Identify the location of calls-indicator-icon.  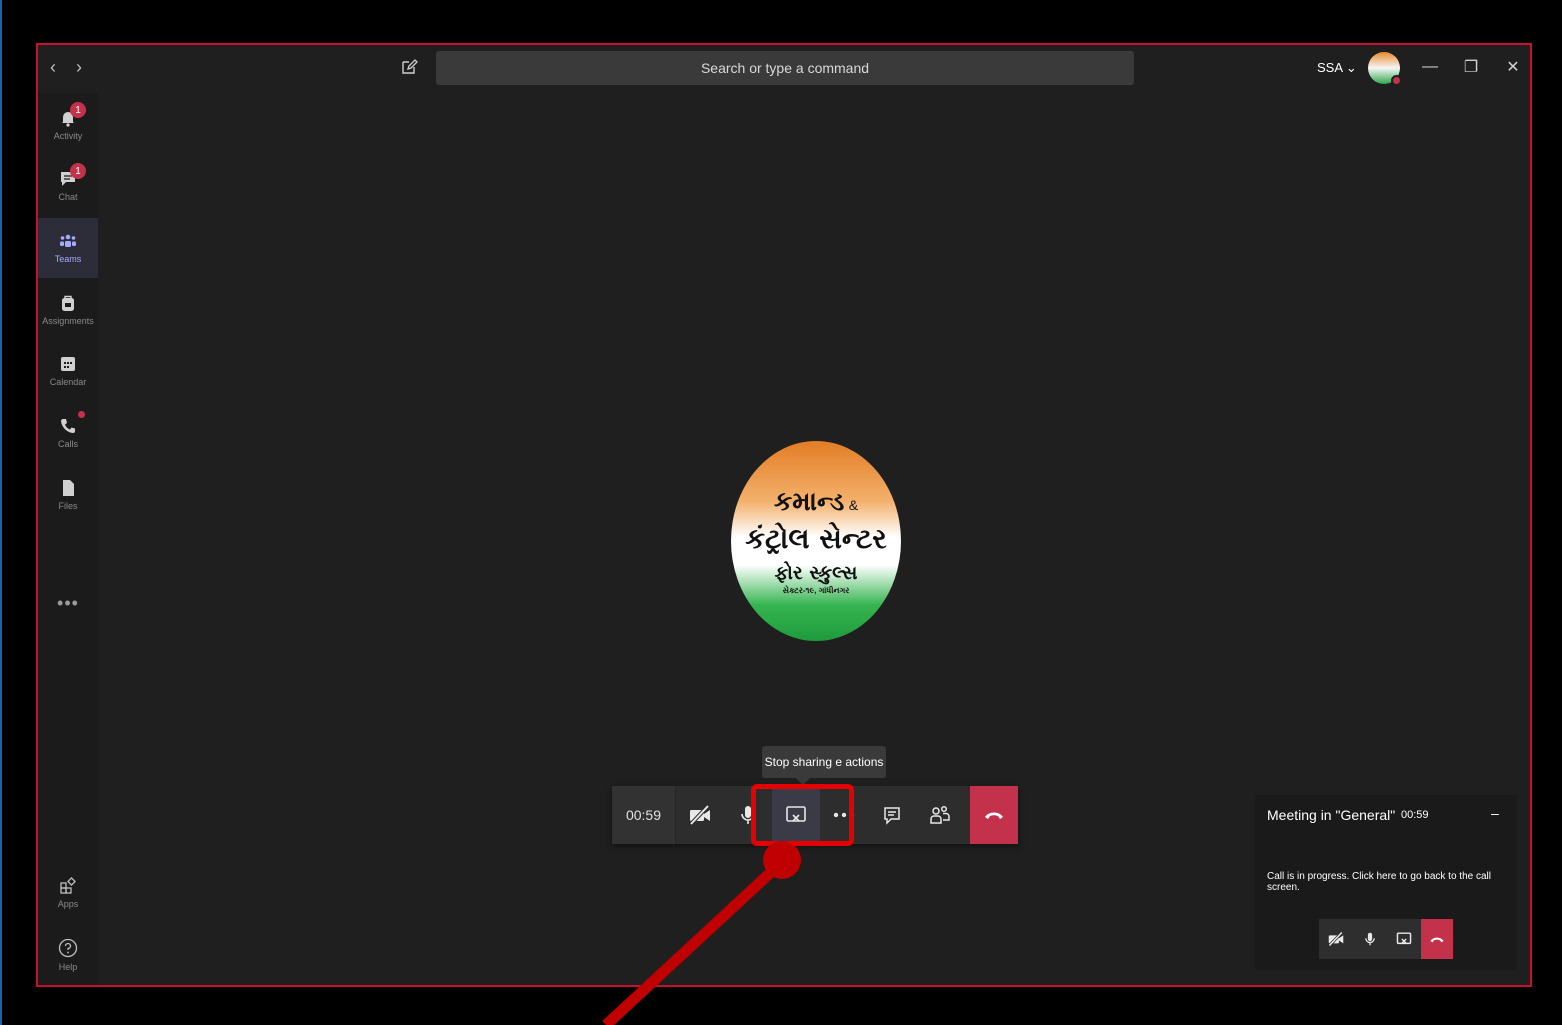
(81, 414).